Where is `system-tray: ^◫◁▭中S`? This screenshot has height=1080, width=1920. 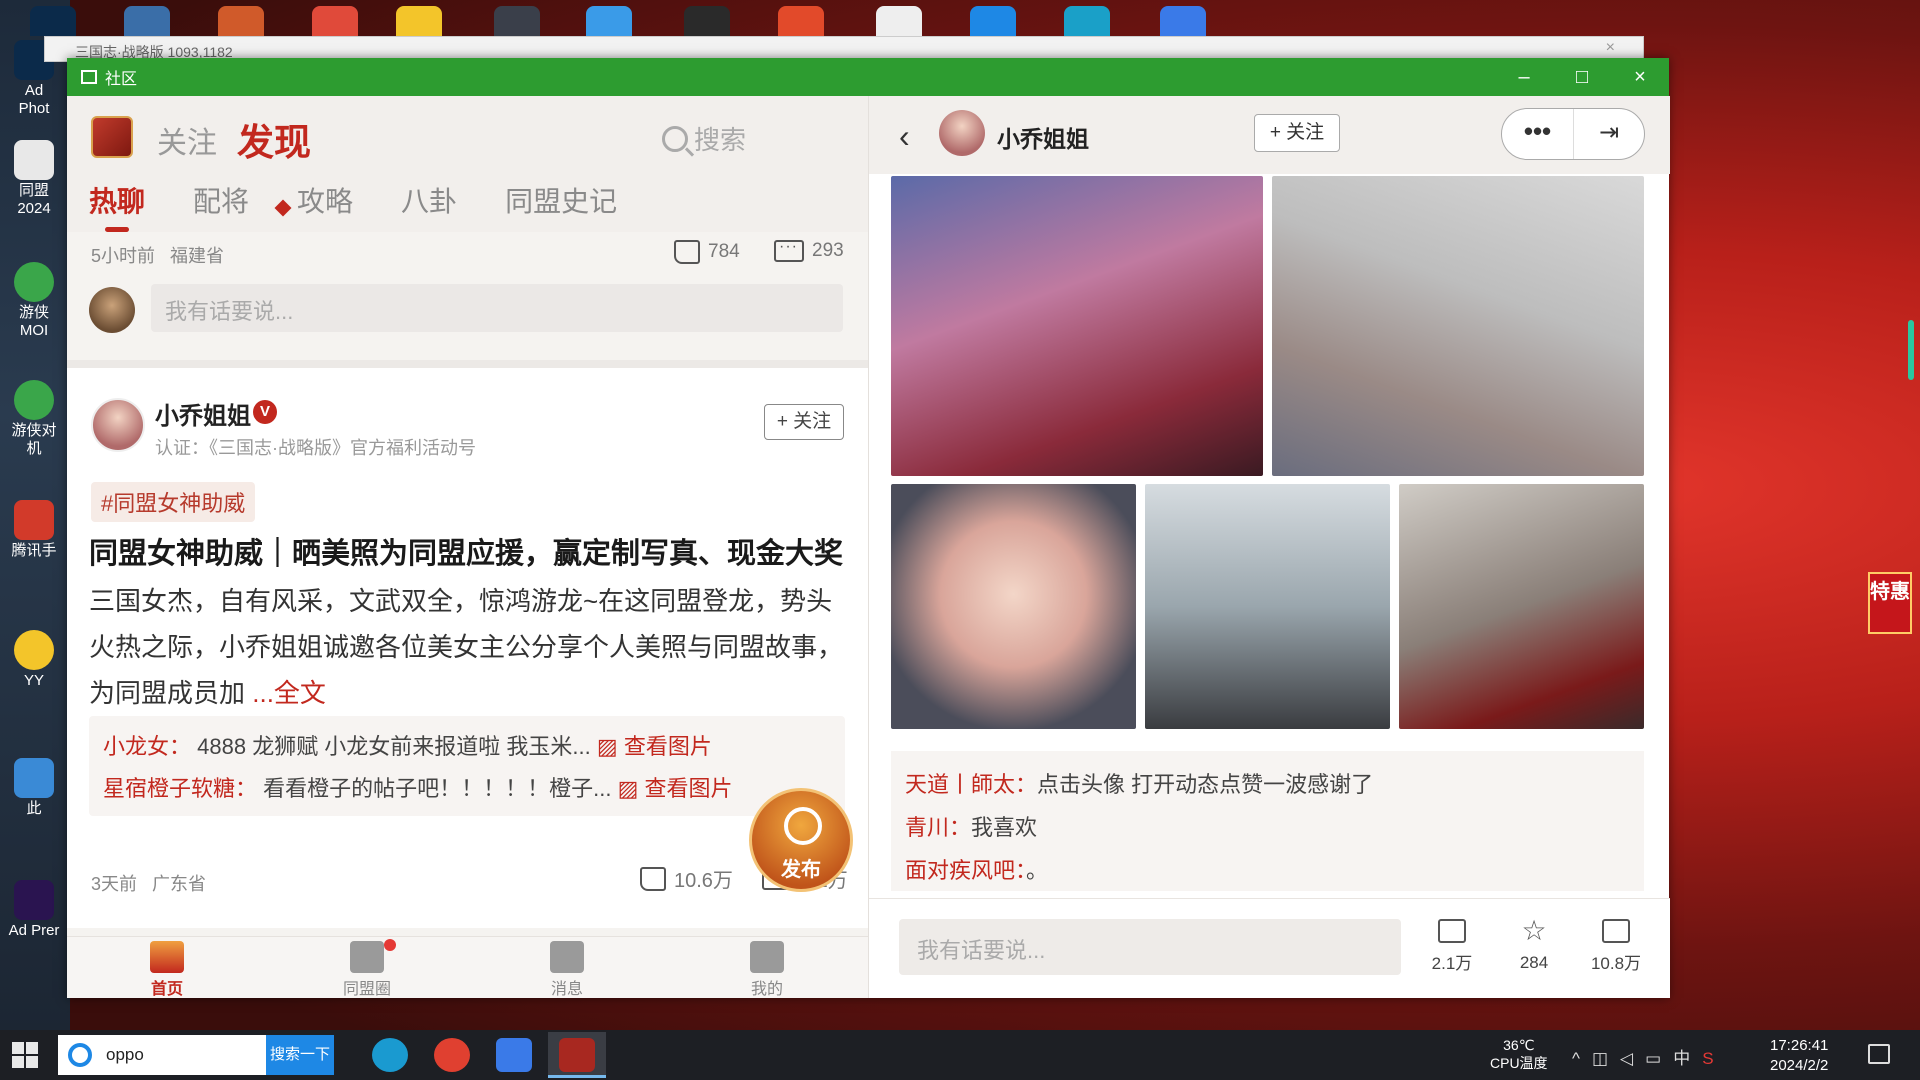 system-tray: ^◫◁▭中S is located at coordinates (1649, 1056).